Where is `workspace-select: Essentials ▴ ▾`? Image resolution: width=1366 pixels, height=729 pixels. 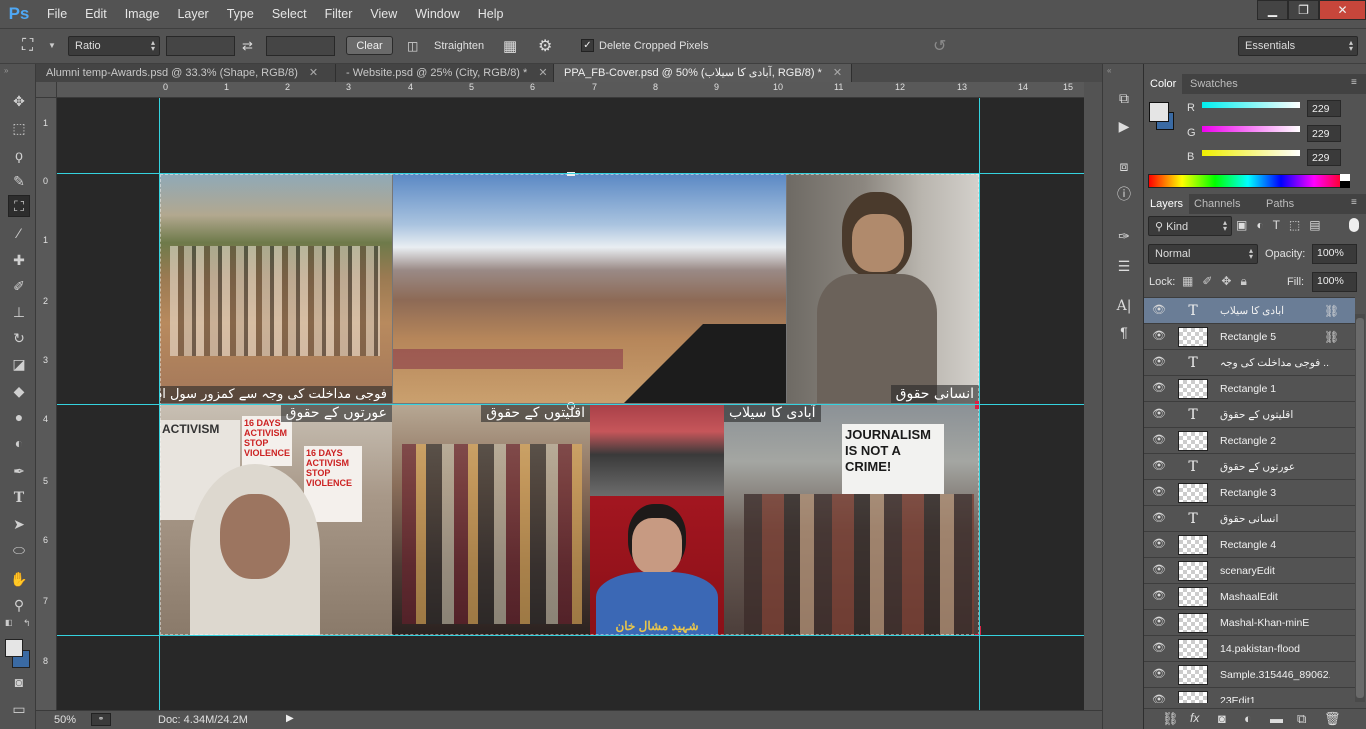
workspace-select: Essentials ▴ ▾ is located at coordinates (1298, 46).